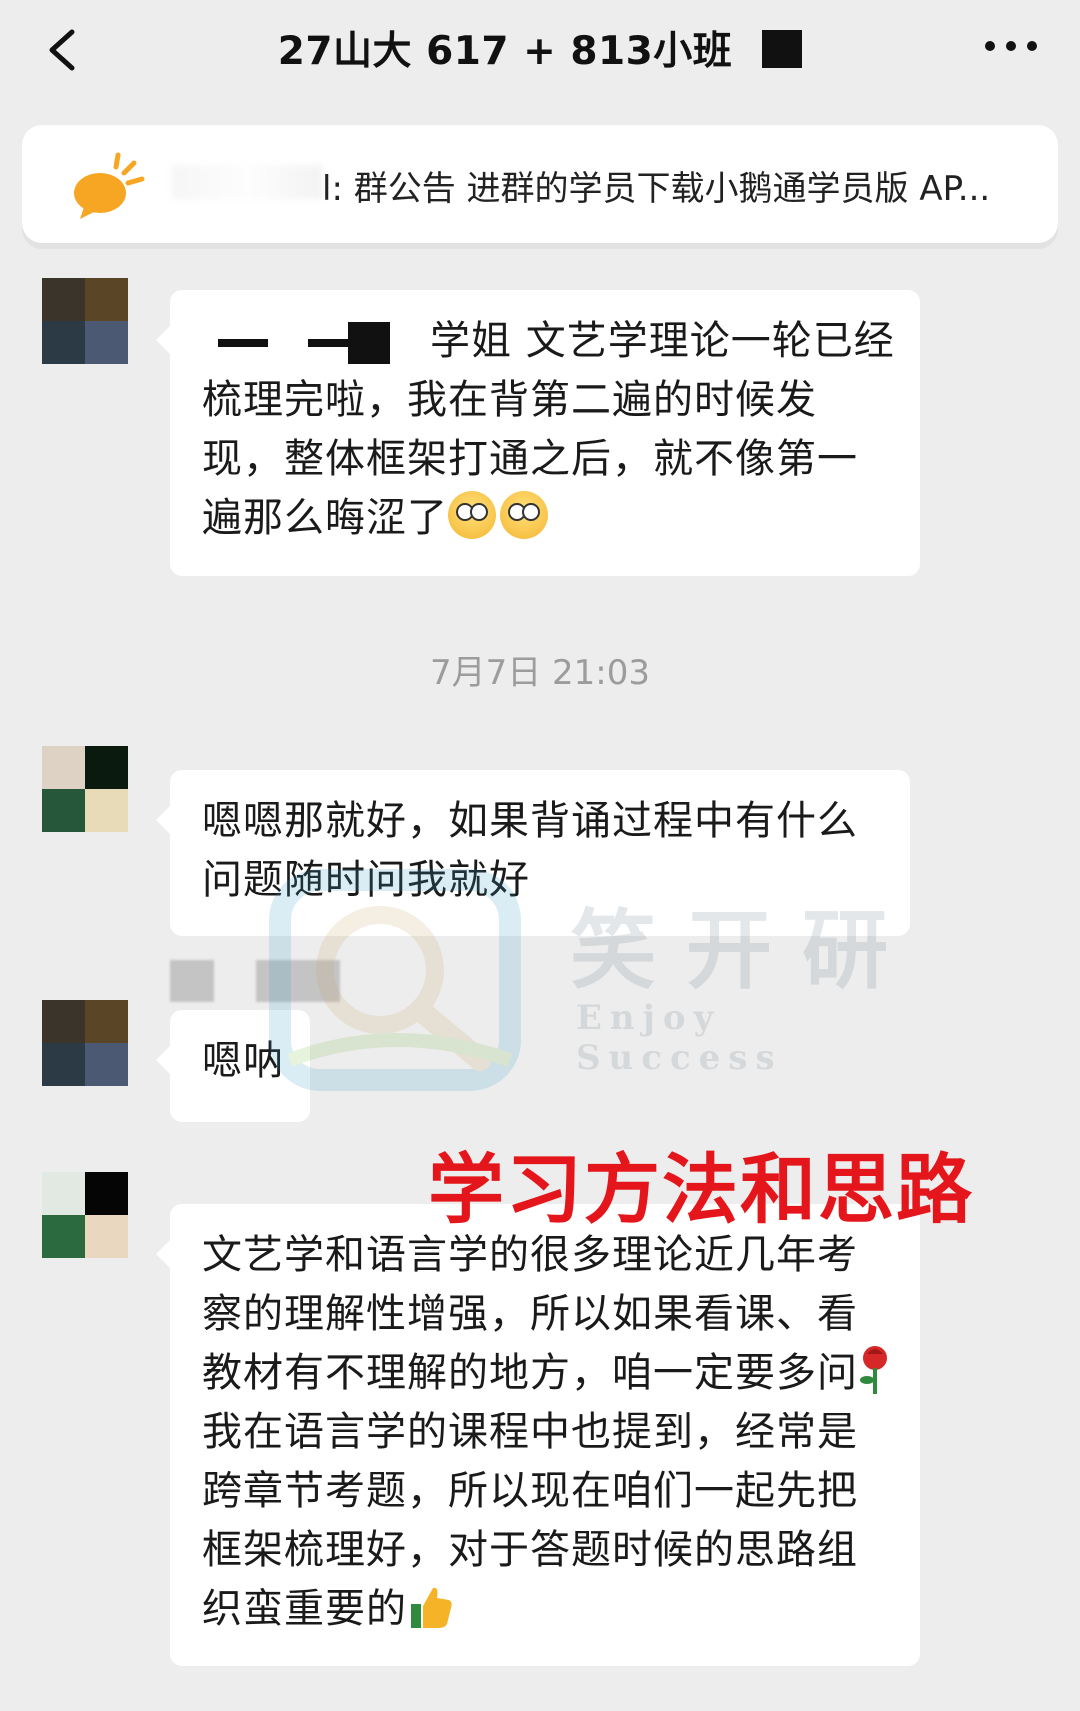 The image size is (1080, 1711). Describe the element at coordinates (109, 185) in the screenshot. I see `announcement-icon` at that location.